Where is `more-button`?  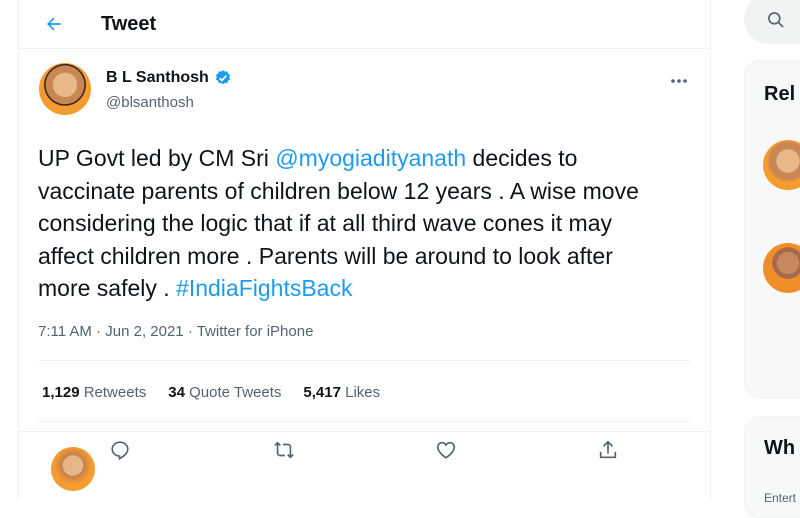
more-button is located at coordinates (679, 81).